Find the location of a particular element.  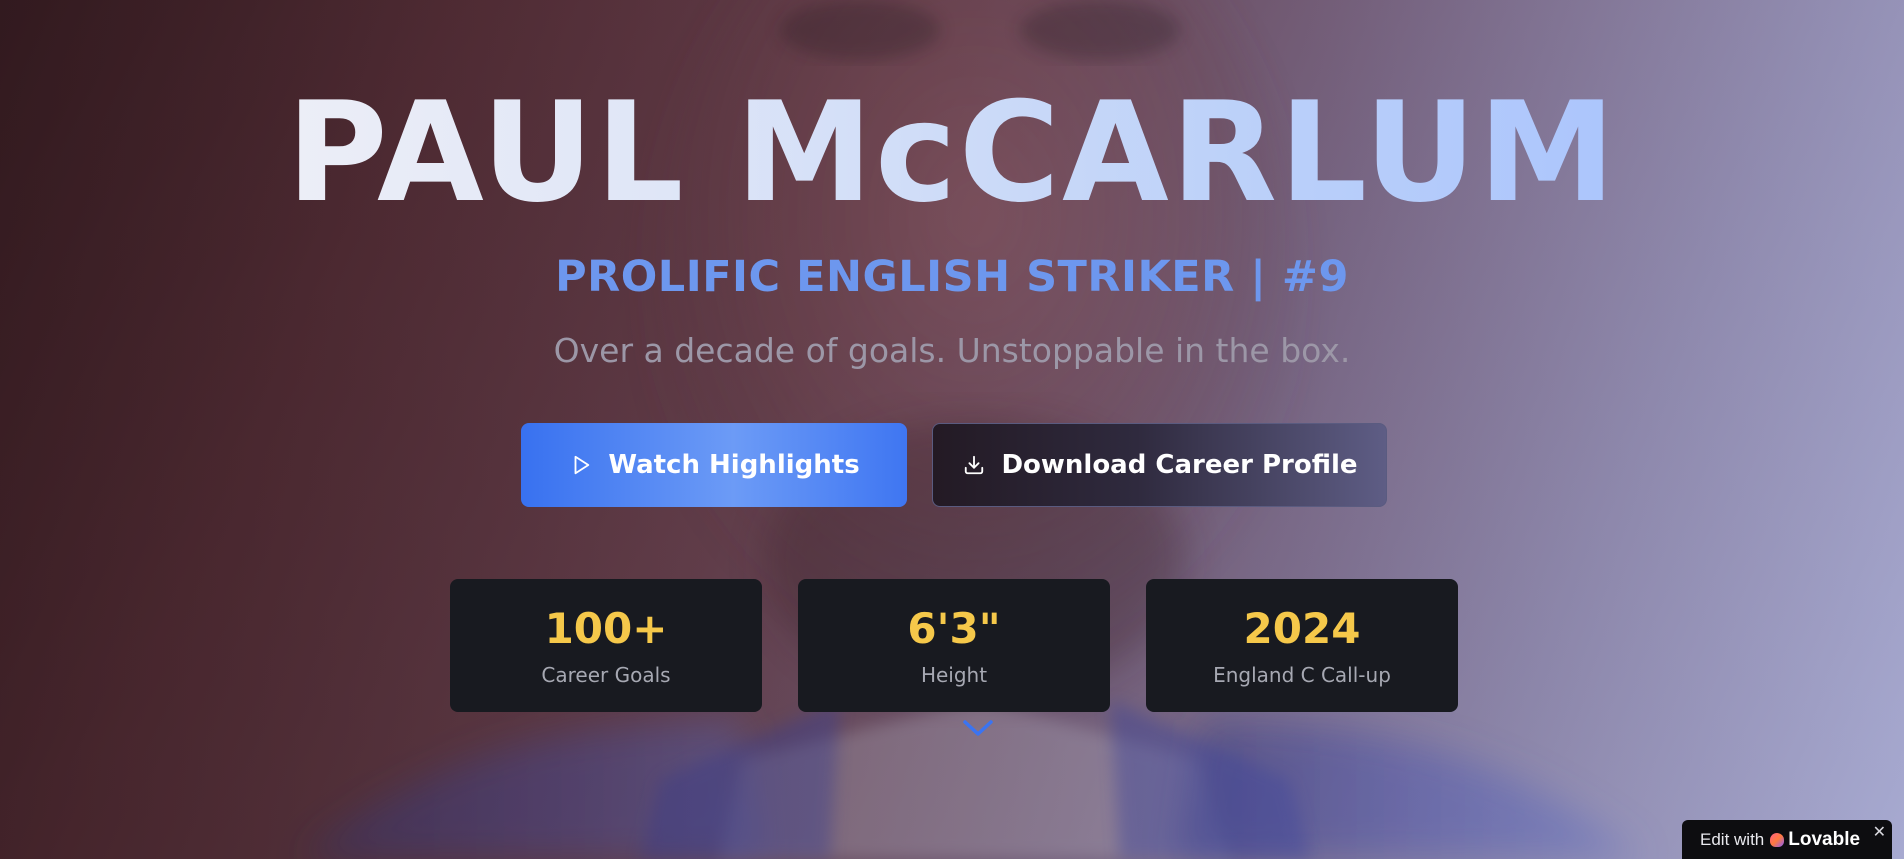

stat-label: Career Goals is located at coordinates (606, 675).